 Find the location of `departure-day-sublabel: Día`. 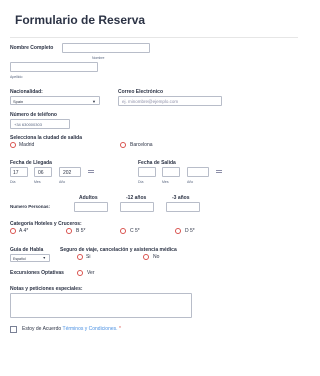

departure-day-sublabel: Día is located at coordinates (141, 182).